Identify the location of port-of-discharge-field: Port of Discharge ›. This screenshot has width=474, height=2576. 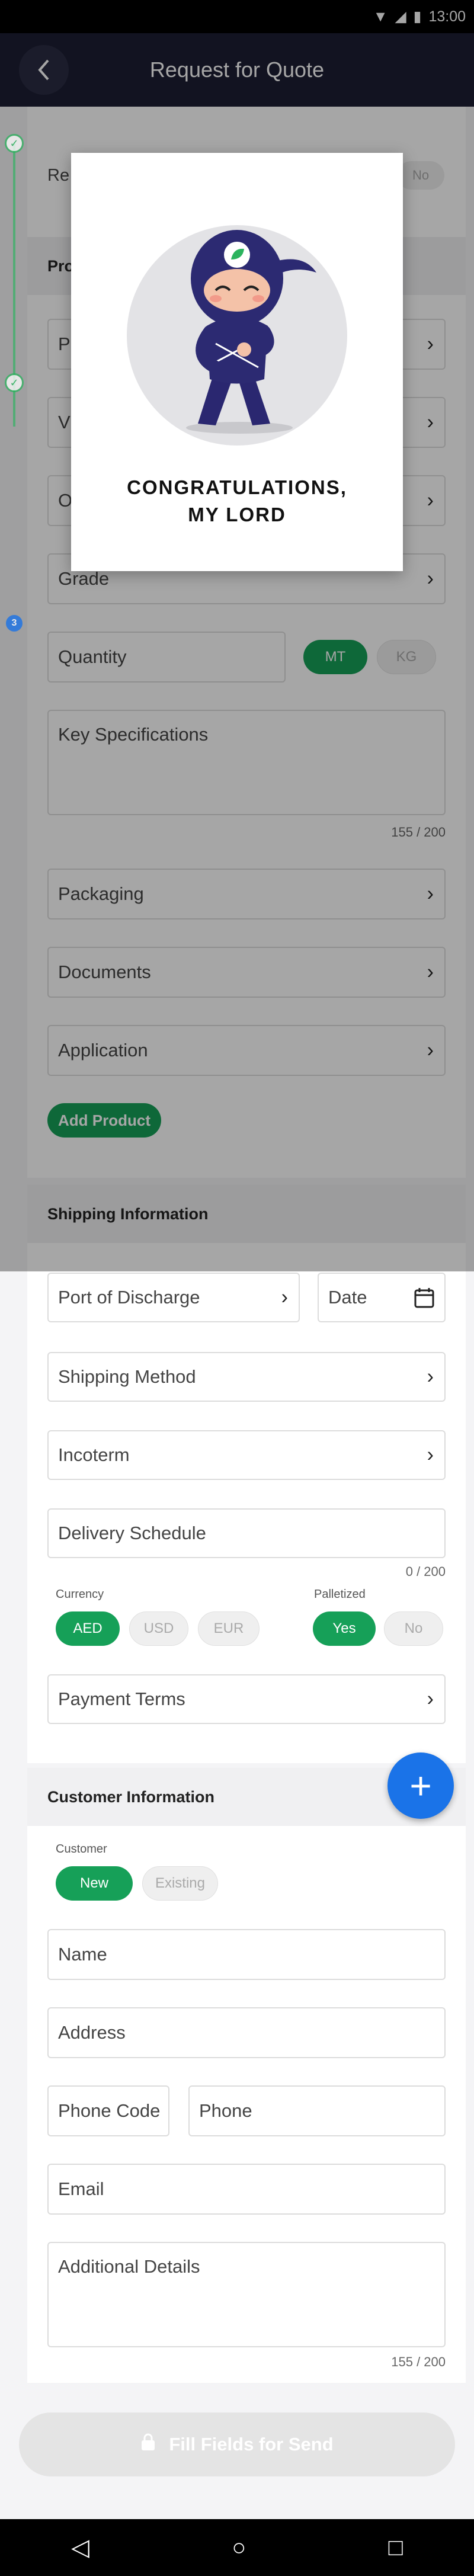
(173, 1297).